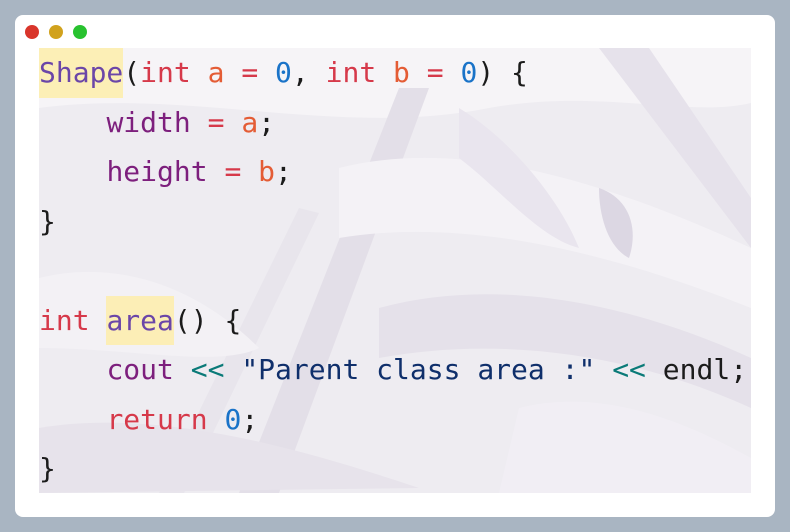  I want to click on code-line: width = a;, so click(395, 123).